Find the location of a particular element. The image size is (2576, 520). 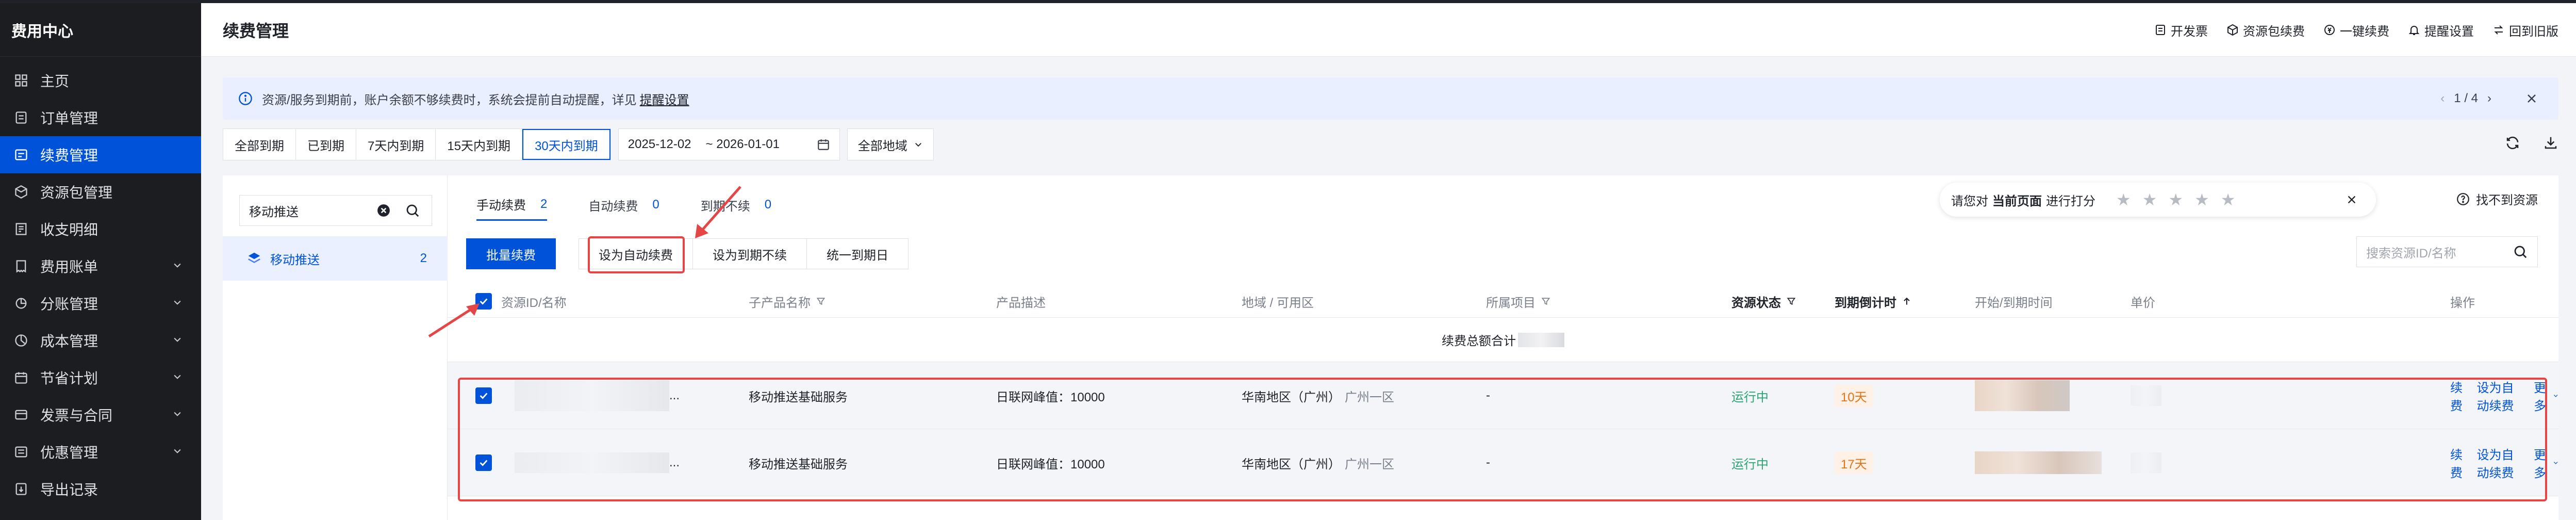

segment-30days: 30天内到期 is located at coordinates (566, 145).